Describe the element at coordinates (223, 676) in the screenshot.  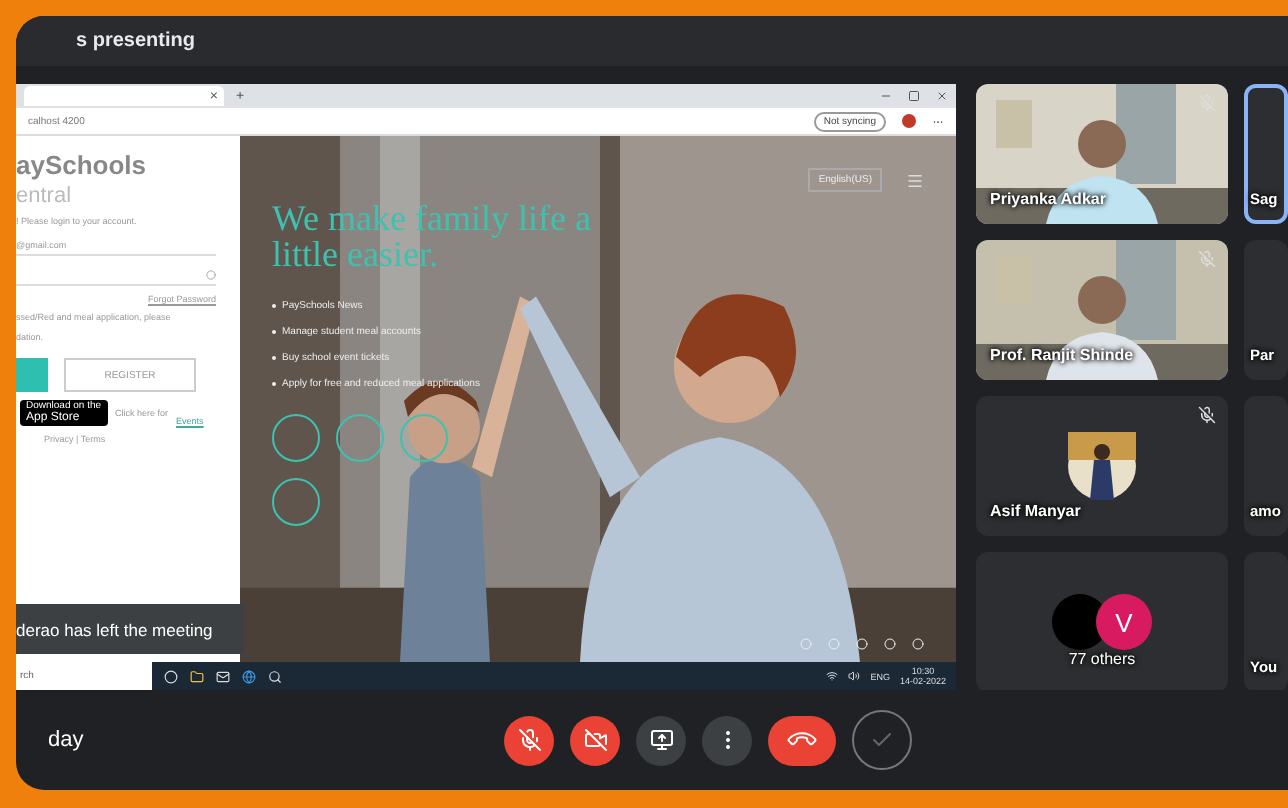
I see `mail-icon` at that location.